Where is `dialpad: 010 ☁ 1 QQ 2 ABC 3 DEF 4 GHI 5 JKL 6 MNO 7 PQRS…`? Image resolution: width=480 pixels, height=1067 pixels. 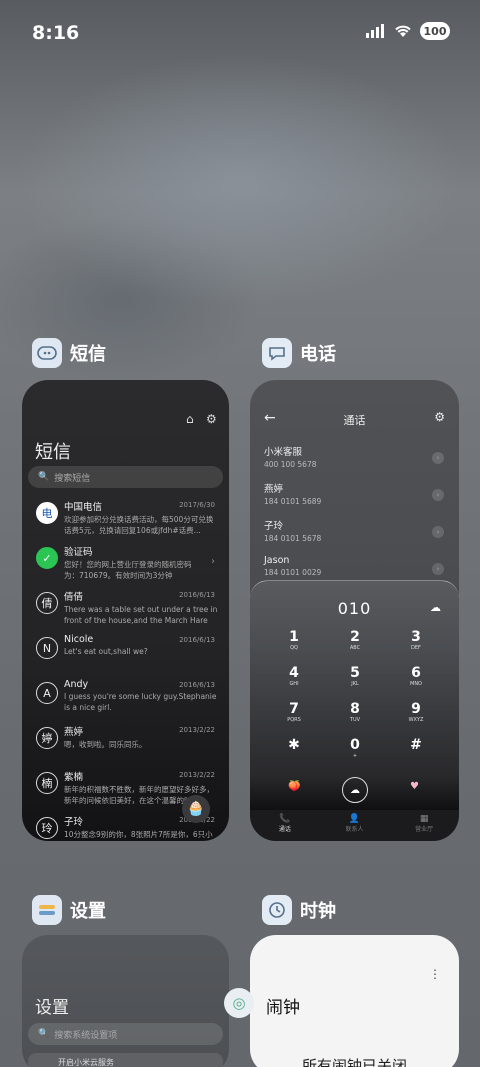
dialpad: 010 ☁ 1 QQ 2 ABC 3 DEF 4 GHI 5 JKL 6 MNO 7 PQRS… is located at coordinates (354, 695).